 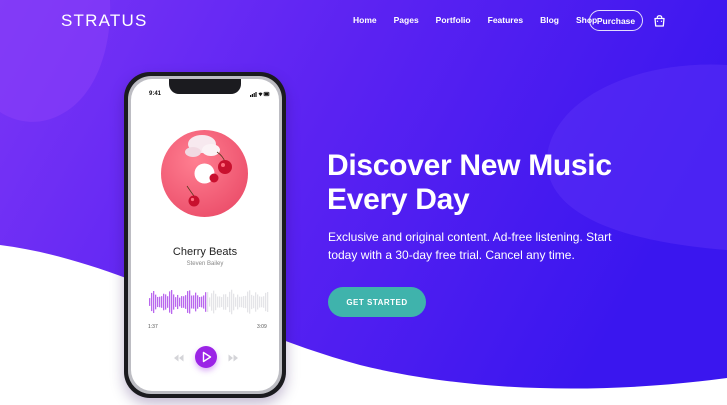 I want to click on headline-line-2: Every Day, so click(x=398, y=199).